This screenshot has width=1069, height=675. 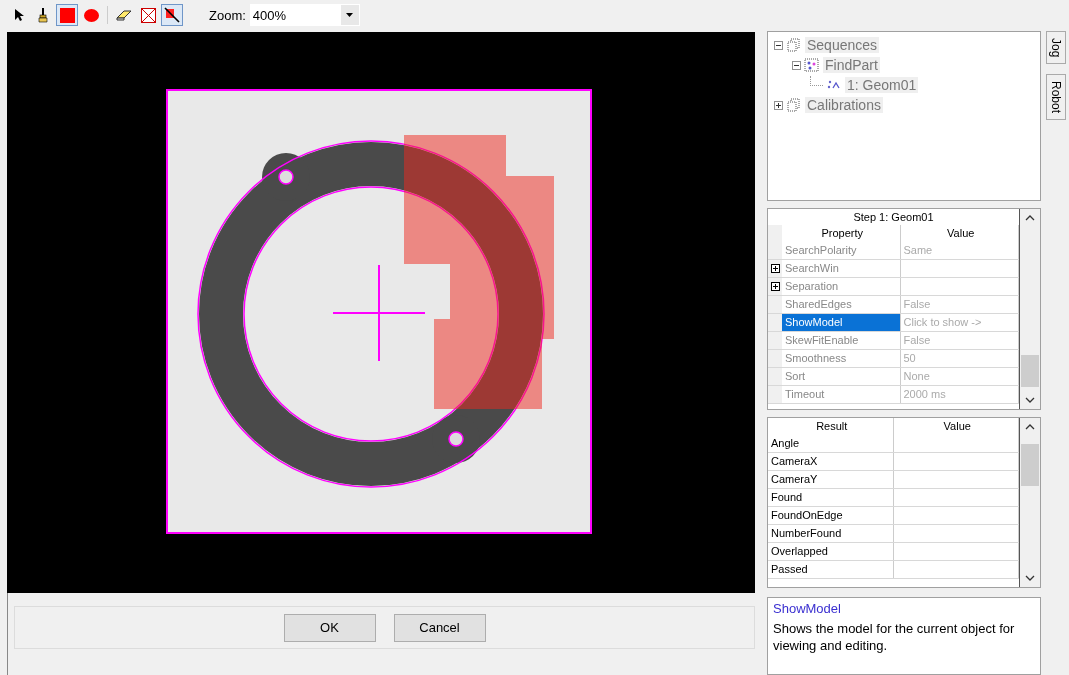 I want to click on result-name: FoundOnEdge, so click(x=831, y=515).